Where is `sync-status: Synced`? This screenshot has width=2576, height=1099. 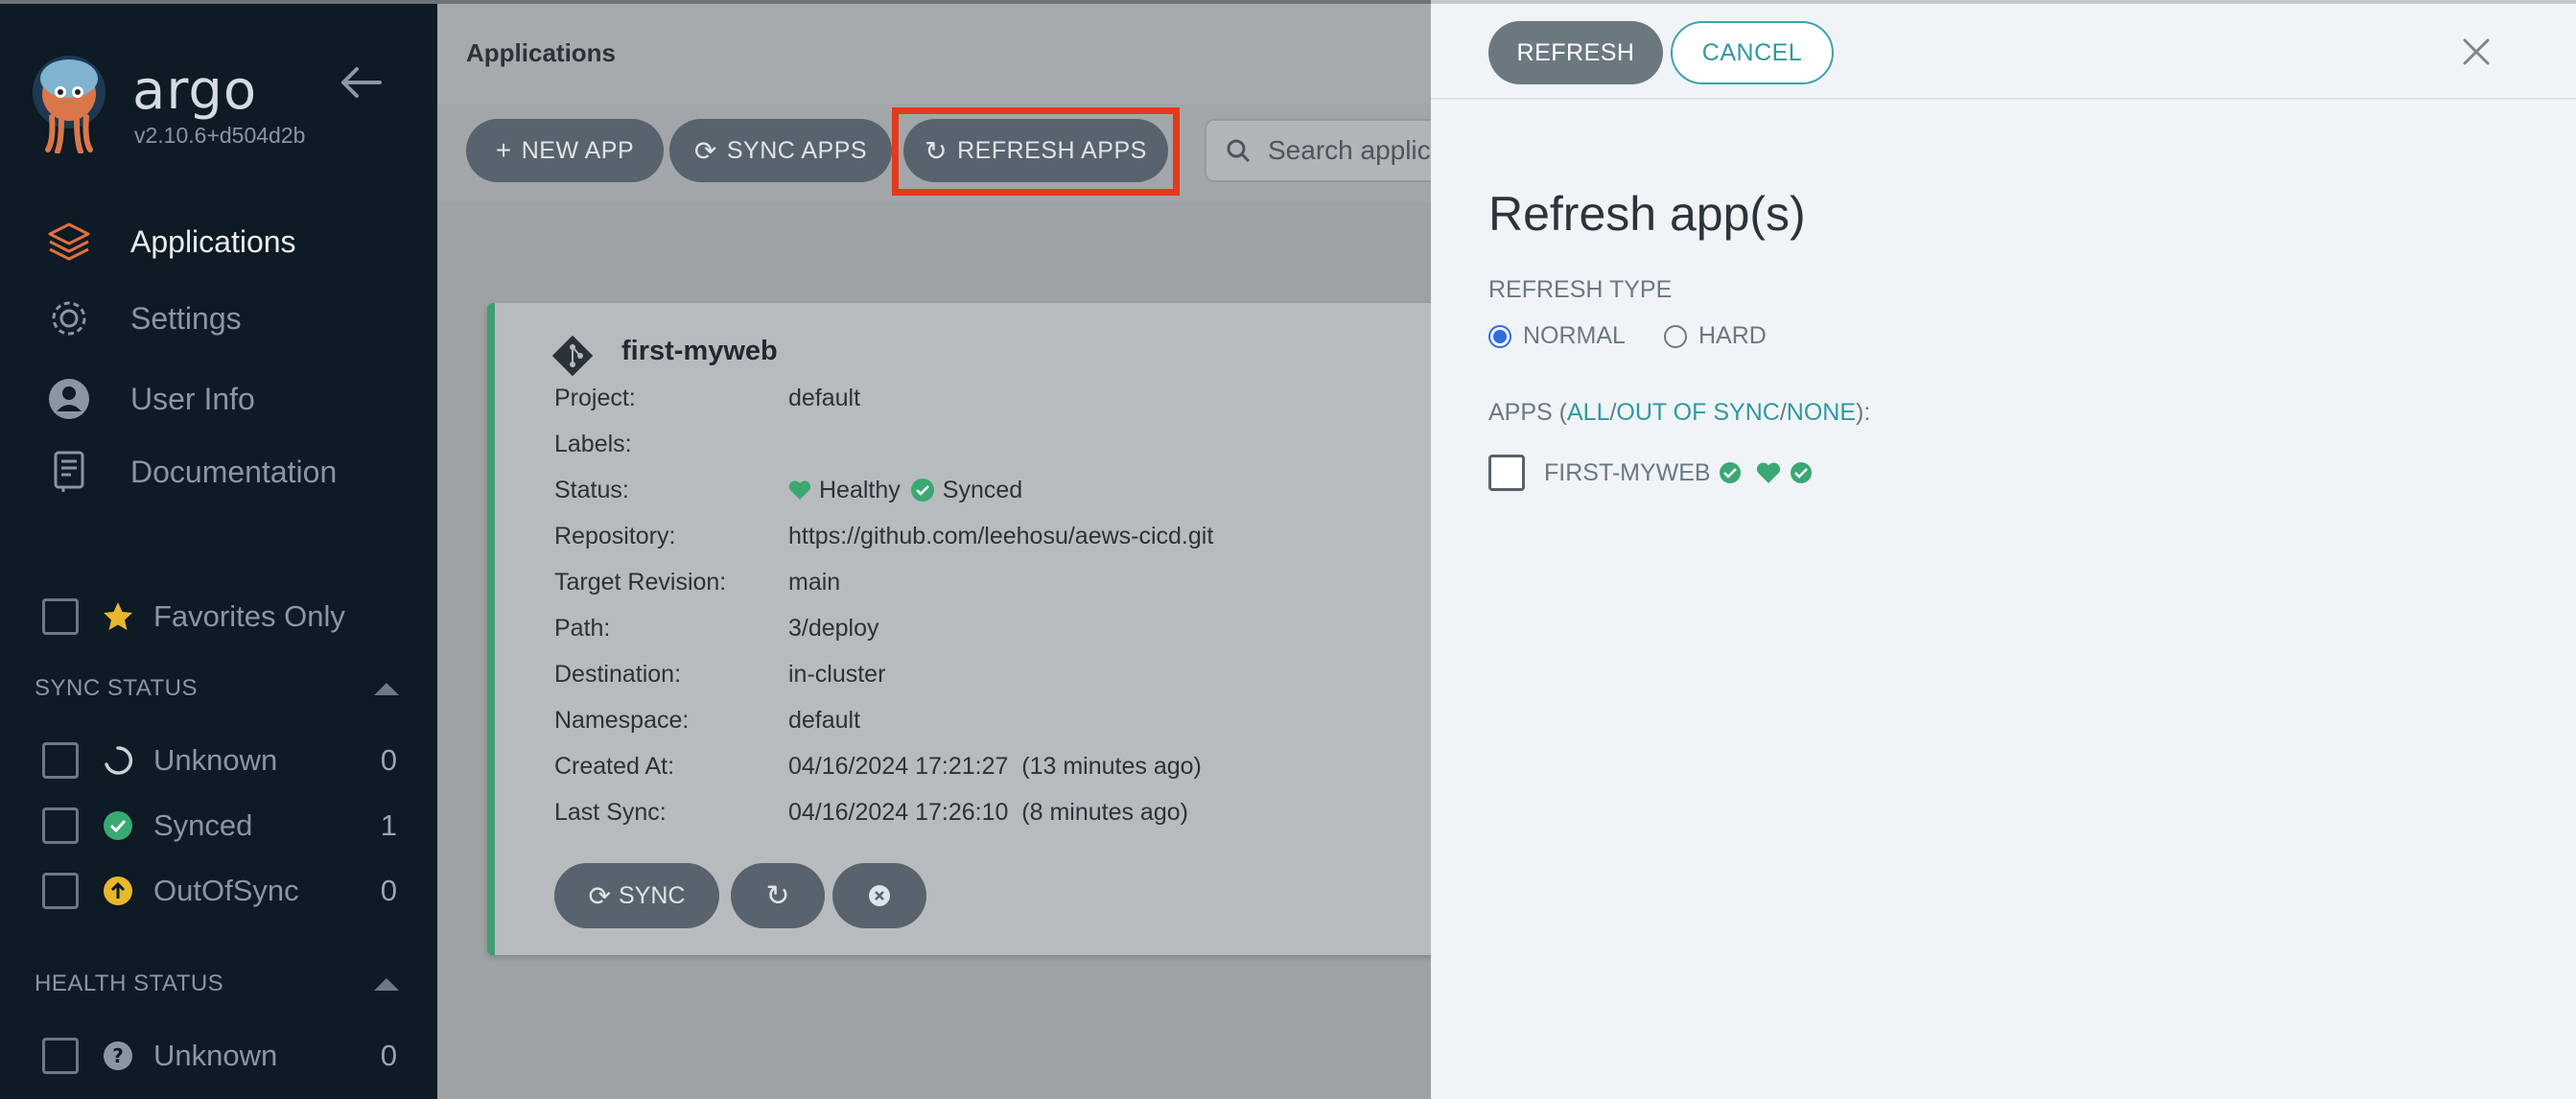
sync-status: Synced is located at coordinates (982, 490).